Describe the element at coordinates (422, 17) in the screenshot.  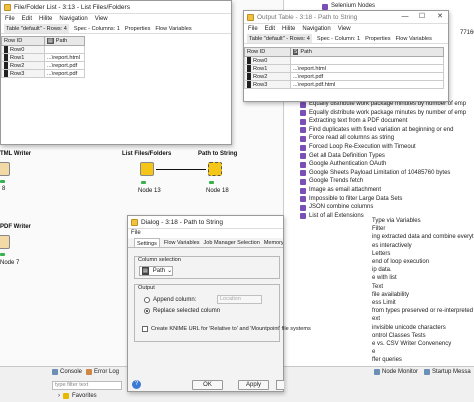
I see `maximize-icon: ☐` at that location.